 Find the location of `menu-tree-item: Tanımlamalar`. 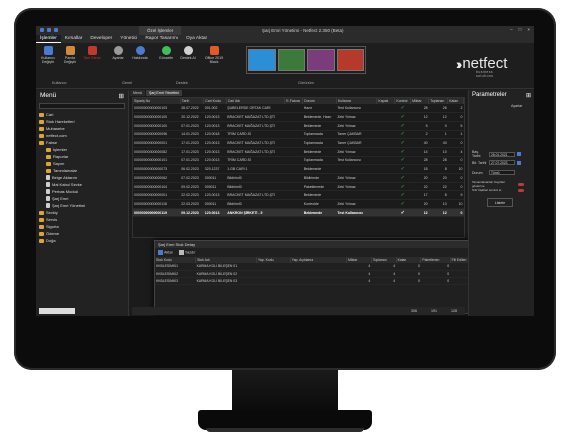

menu-tree-item: Tanımlamalar is located at coordinates (82, 170).